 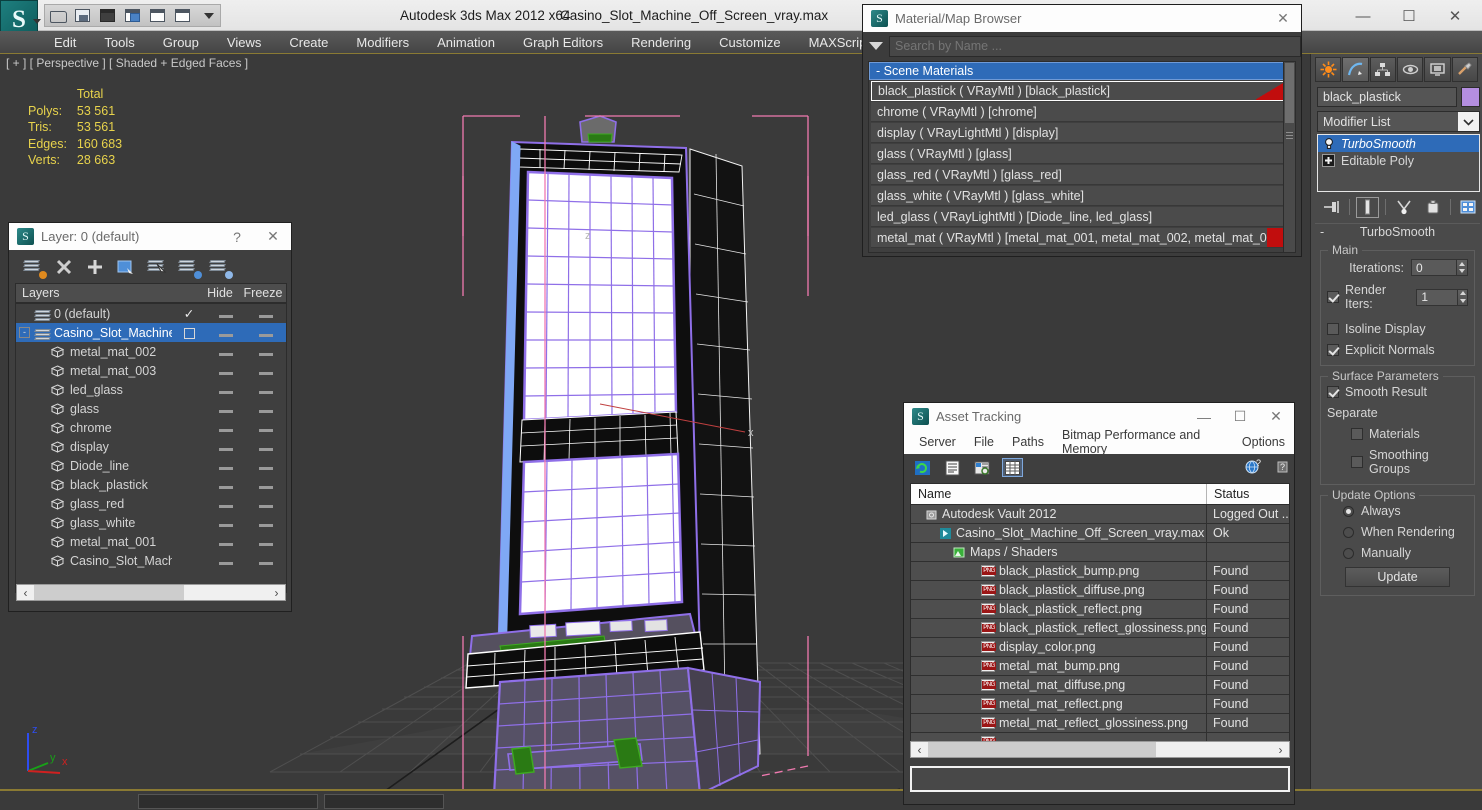 I want to click on asset-horizontal-scrollbar: ‹ ›, so click(x=1100, y=749).